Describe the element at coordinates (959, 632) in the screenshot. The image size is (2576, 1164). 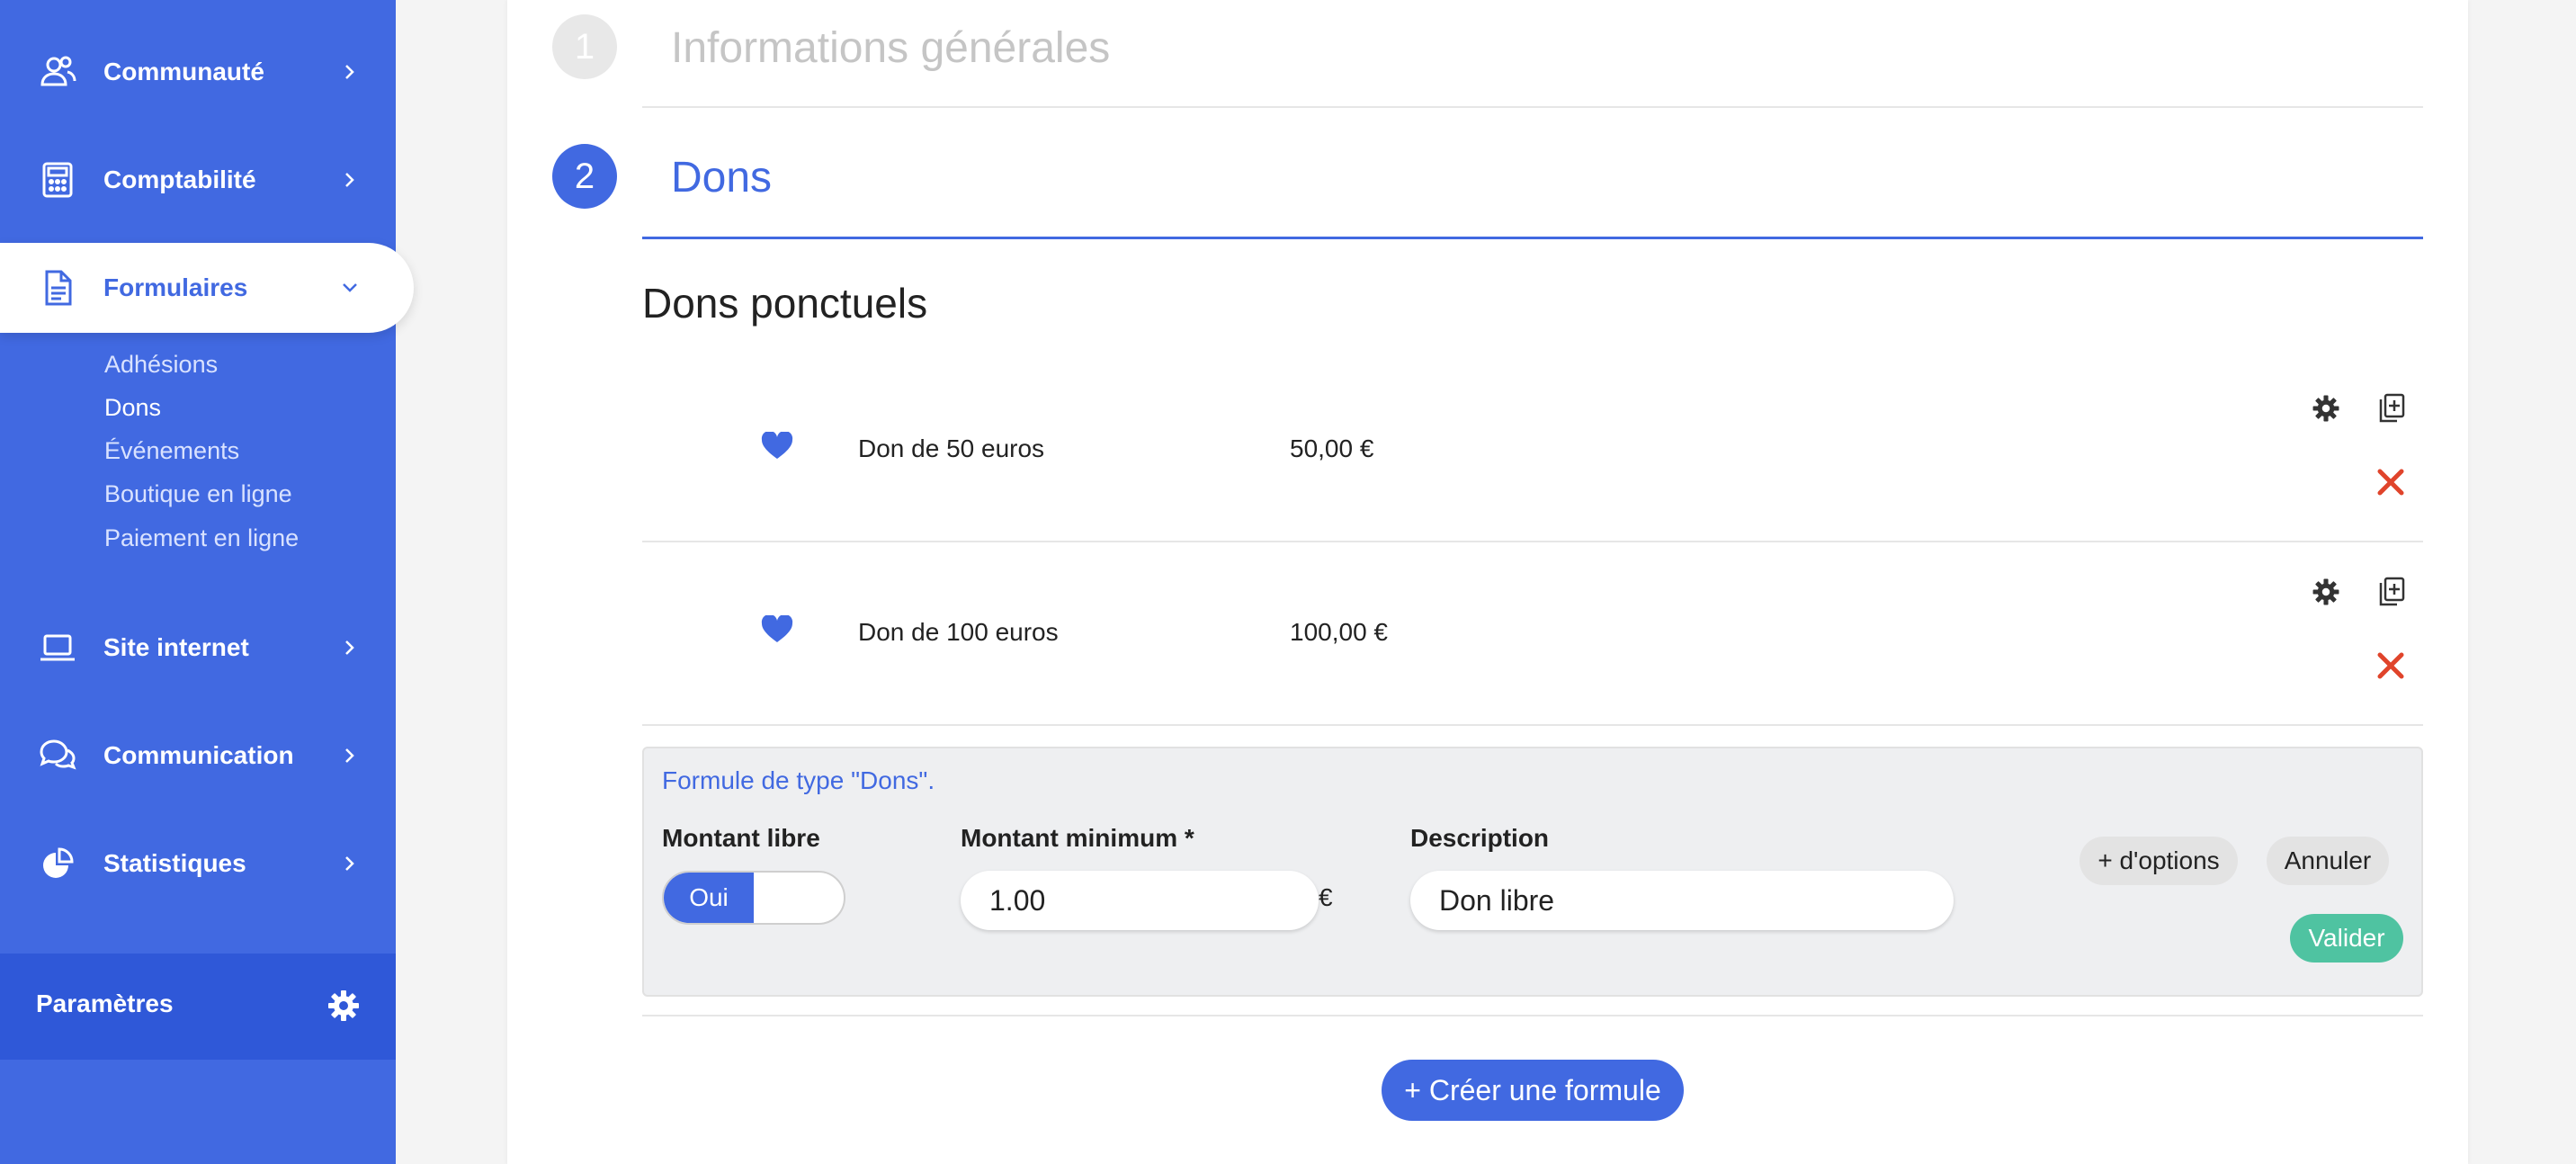
I see `don-name: Don de 100 euros` at that location.